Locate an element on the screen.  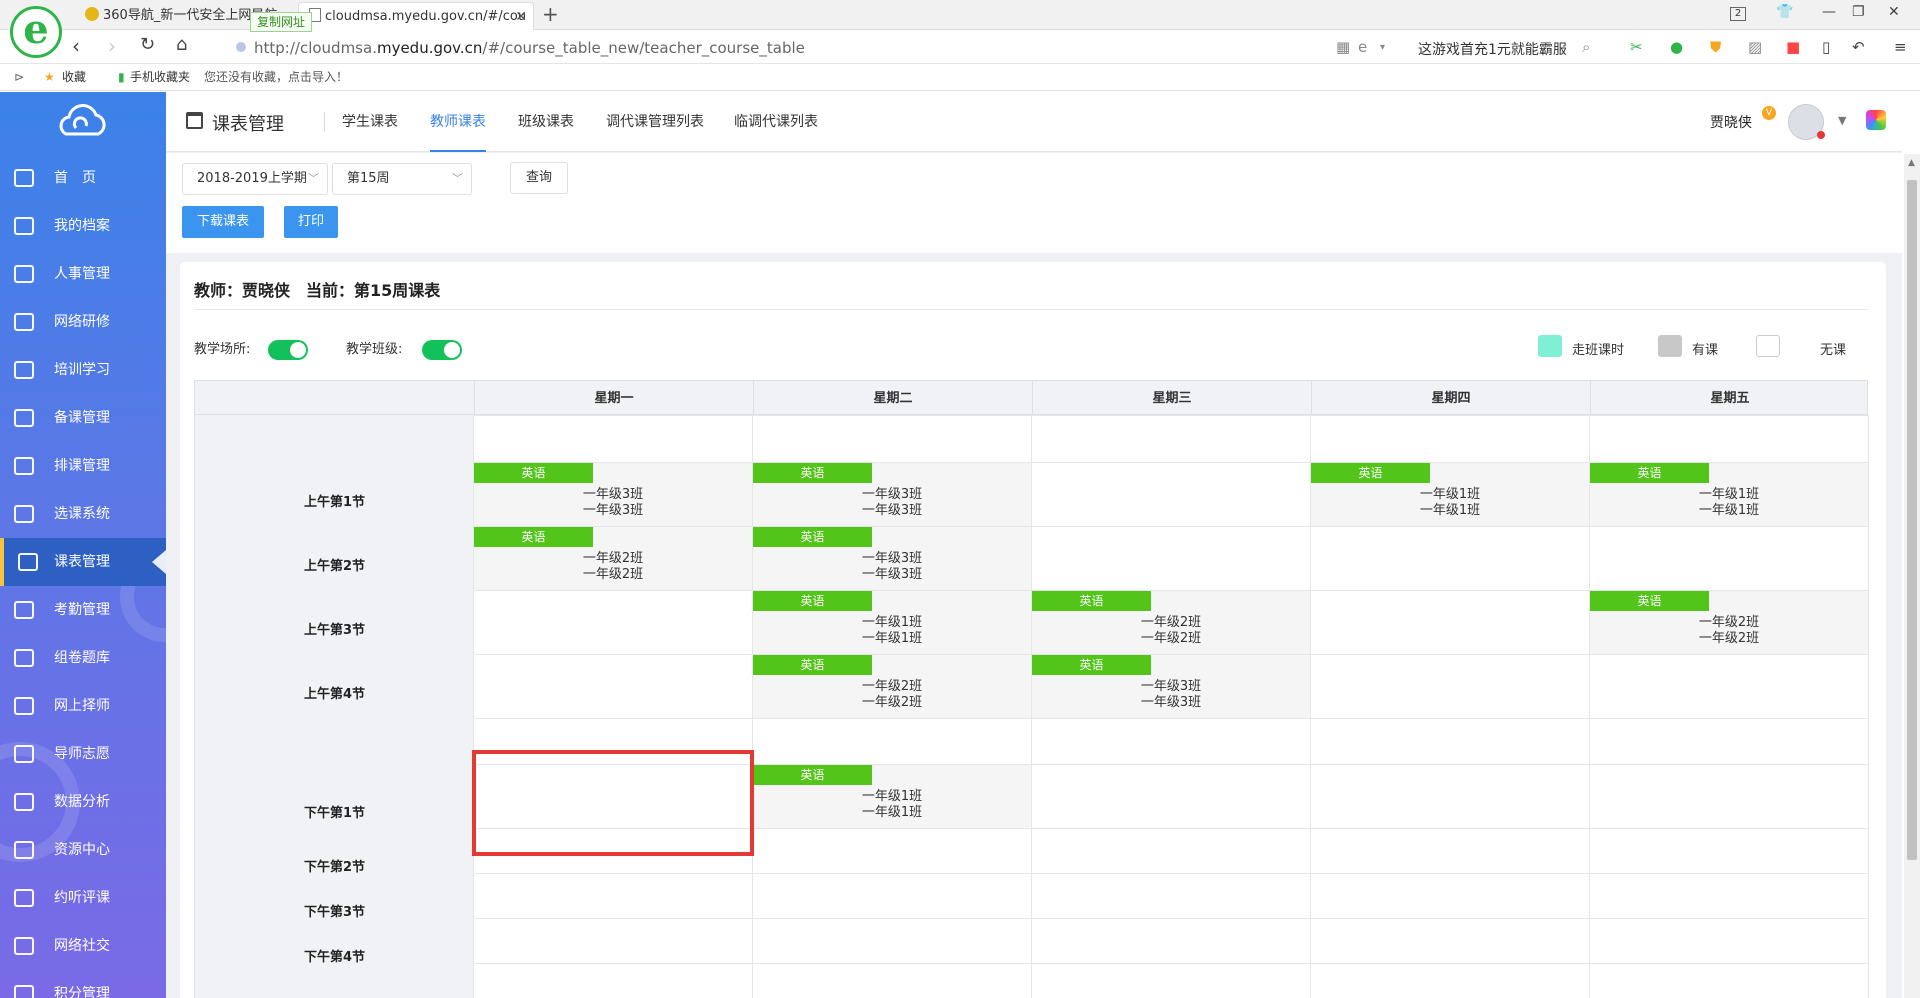
legend-swatch-free is located at coordinates (1768, 346).